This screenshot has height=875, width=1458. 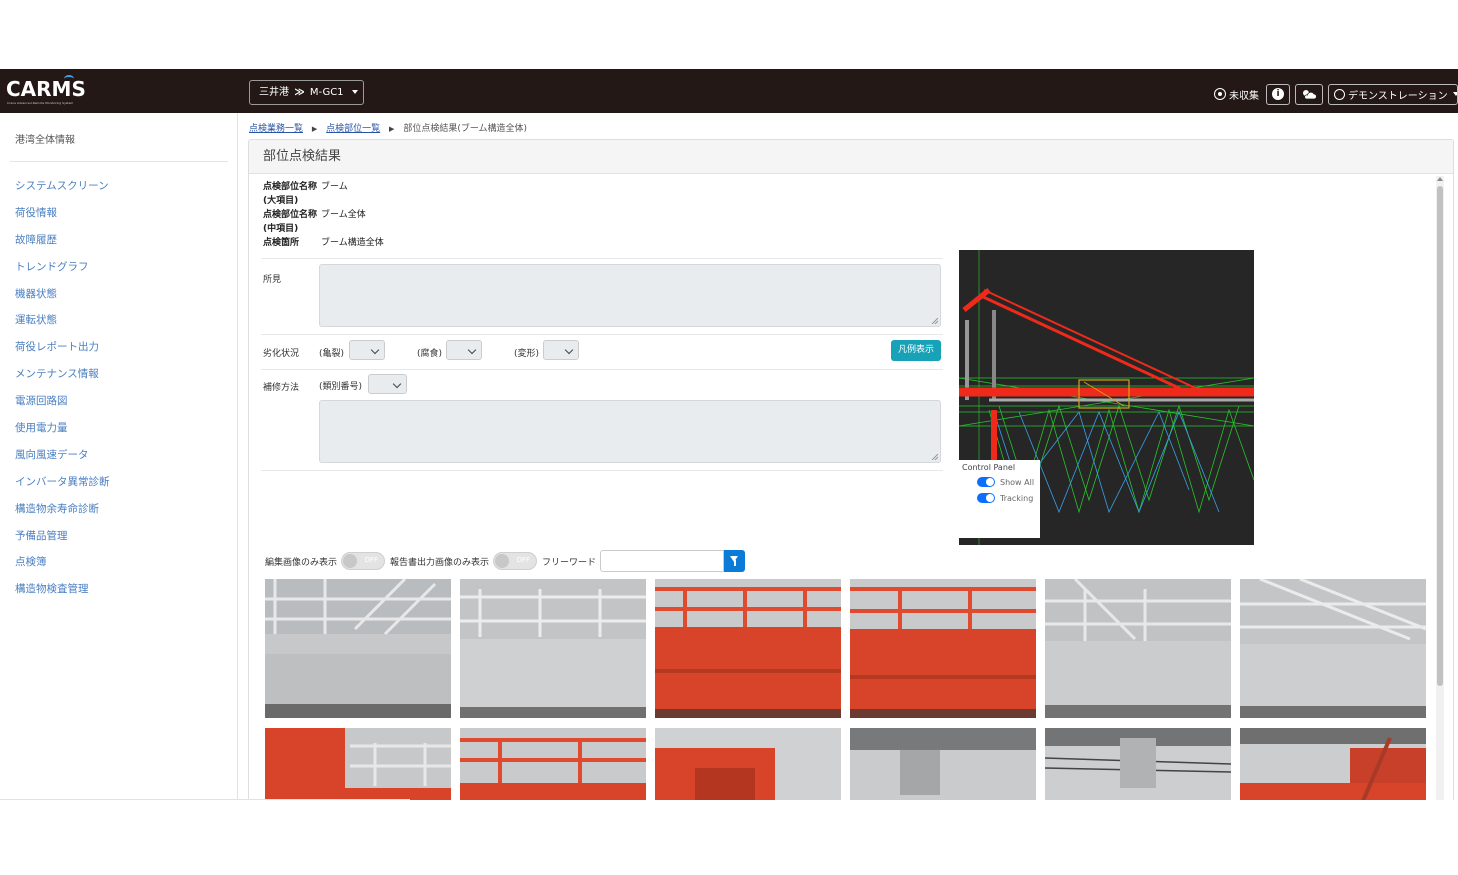 I want to click on sidebar-item-maintenance: メンテナンス情報, so click(x=62, y=380).